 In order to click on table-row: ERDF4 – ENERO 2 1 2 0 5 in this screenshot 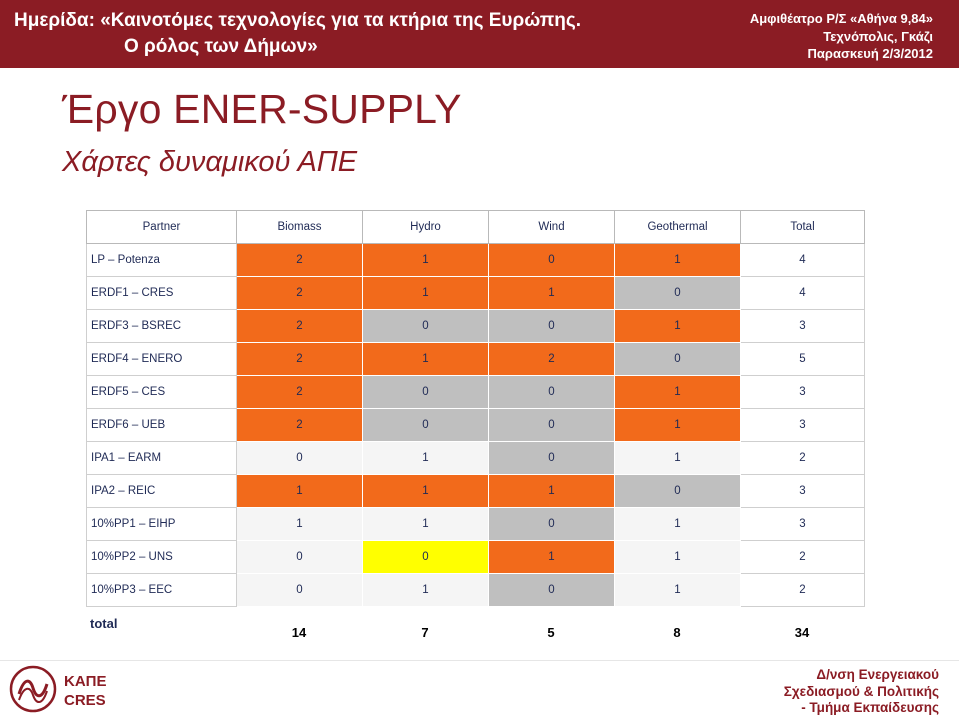, I will do `click(475, 359)`.